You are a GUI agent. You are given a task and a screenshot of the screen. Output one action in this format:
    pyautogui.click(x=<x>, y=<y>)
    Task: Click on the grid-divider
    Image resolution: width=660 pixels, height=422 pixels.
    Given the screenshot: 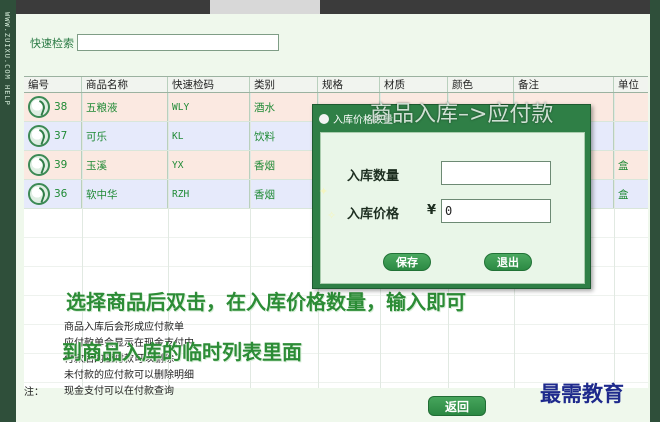 What is the action you would take?
    pyautogui.click(x=614, y=240)
    